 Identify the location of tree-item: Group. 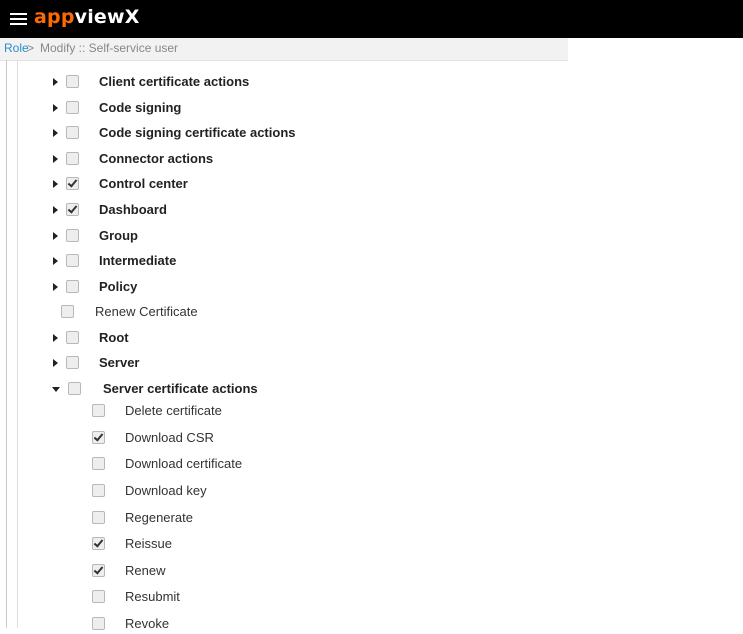
(280, 236).